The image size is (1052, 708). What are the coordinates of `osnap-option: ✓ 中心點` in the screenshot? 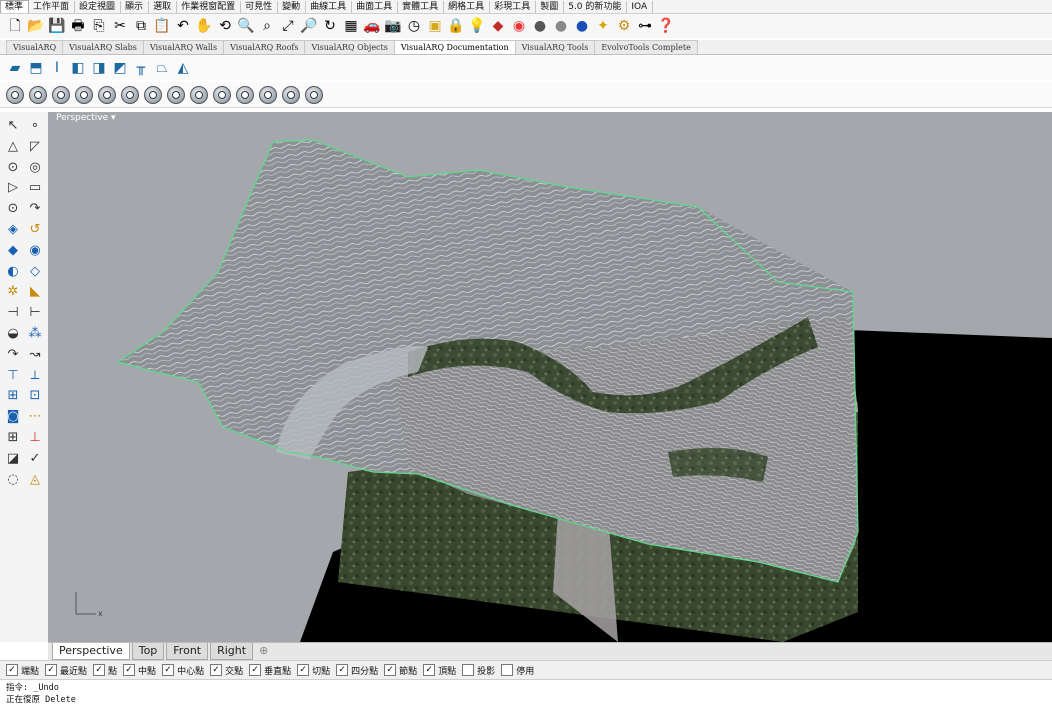 It's located at (183, 670).